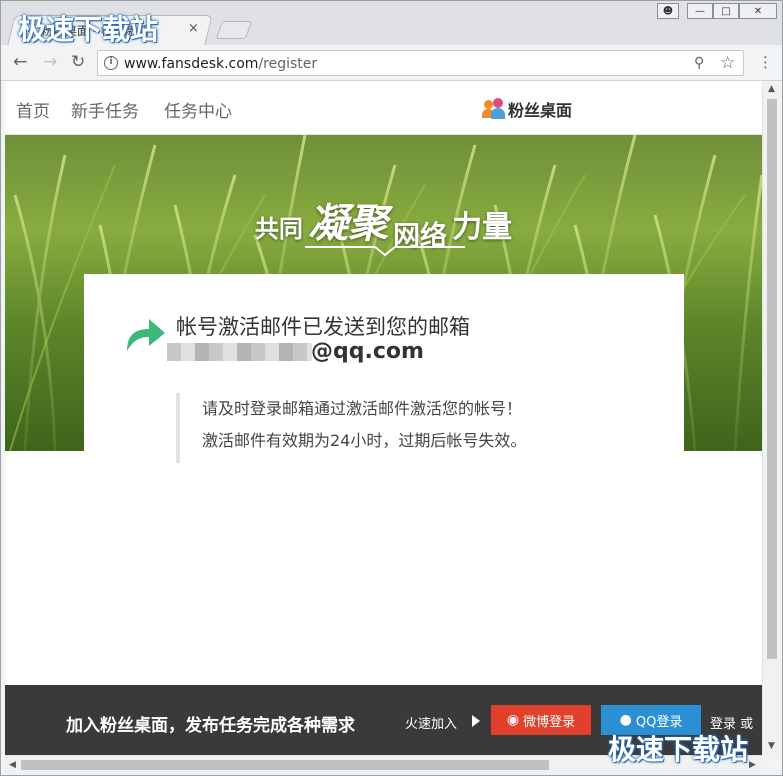 Image resolution: width=783 pixels, height=776 pixels. Describe the element at coordinates (210, 726) in the screenshot. I see `footer-title: 加入粉丝桌面，发布任务完成各种需求` at that location.